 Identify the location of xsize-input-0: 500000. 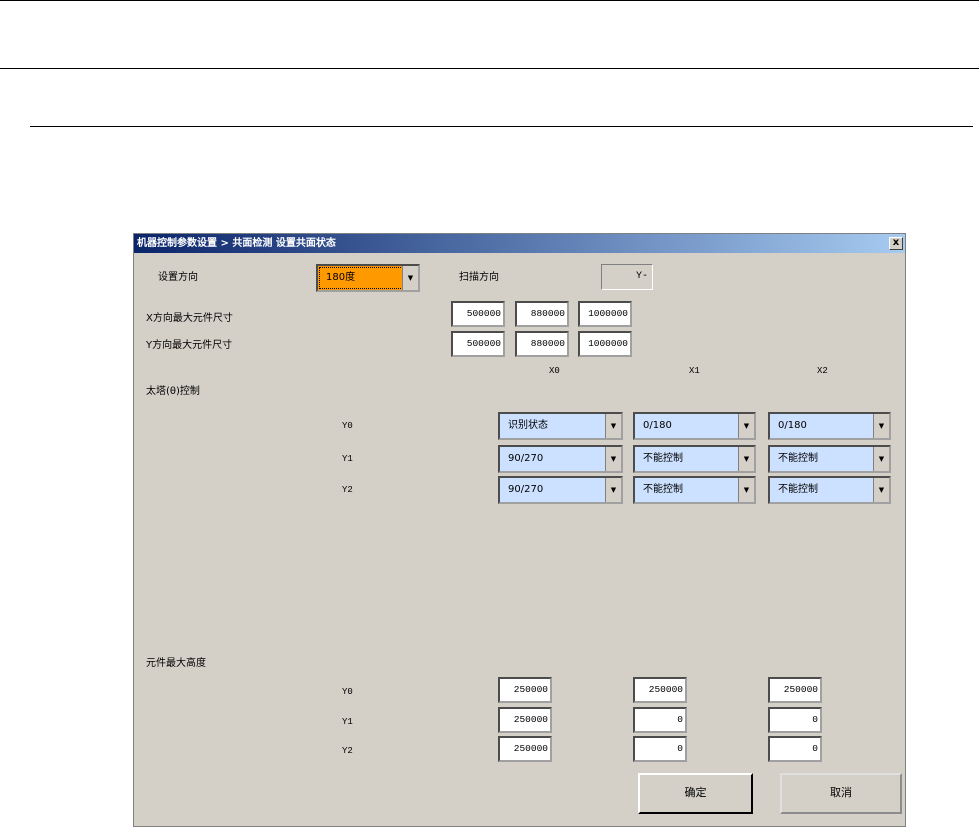
(478, 314).